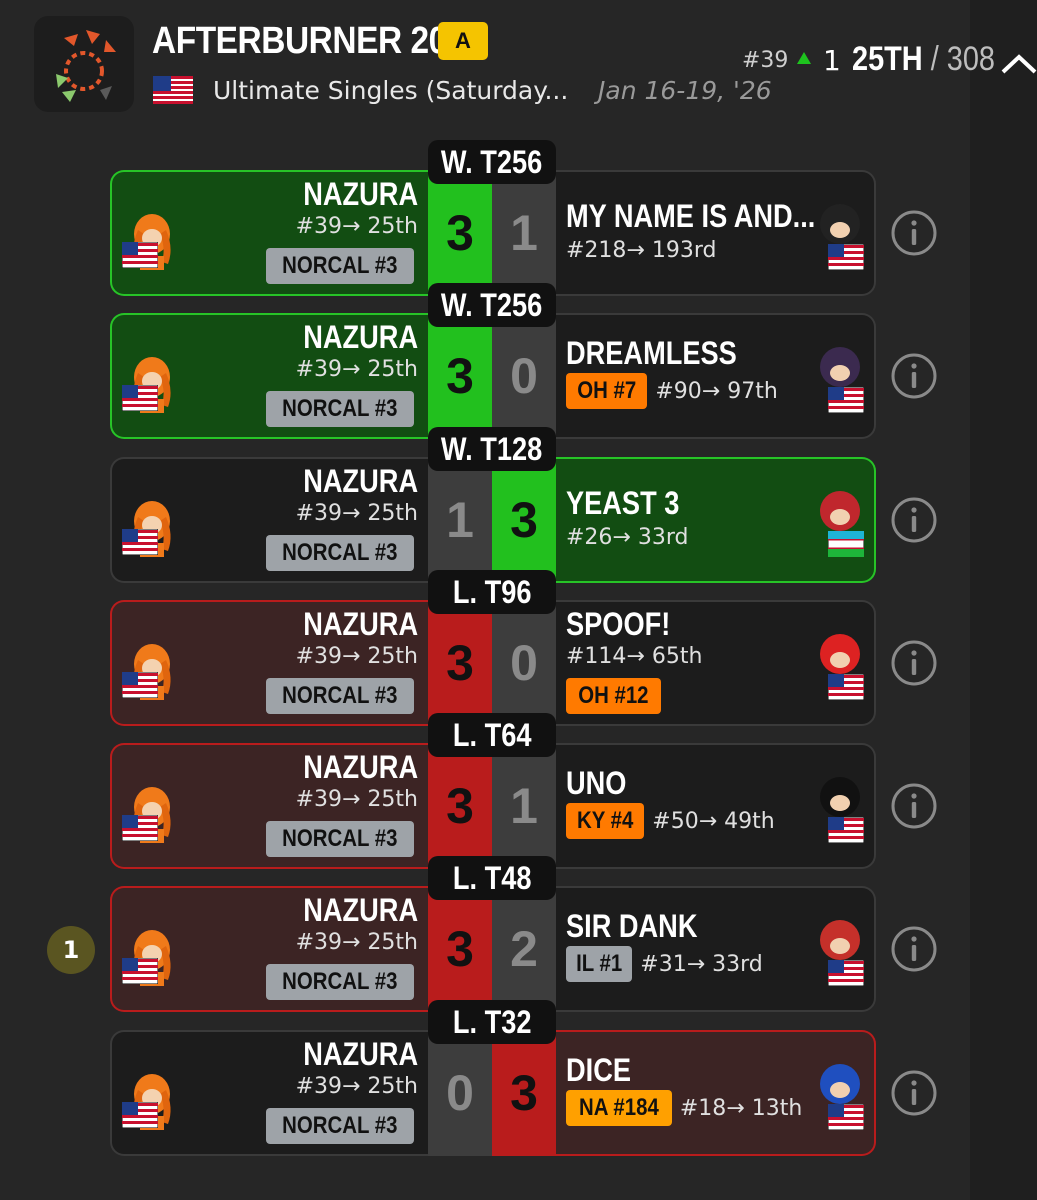 The height and width of the screenshot is (1200, 1037). Describe the element at coordinates (741, 1108) in the screenshot. I see `player2-seed-placing: #18→ 13th` at that location.